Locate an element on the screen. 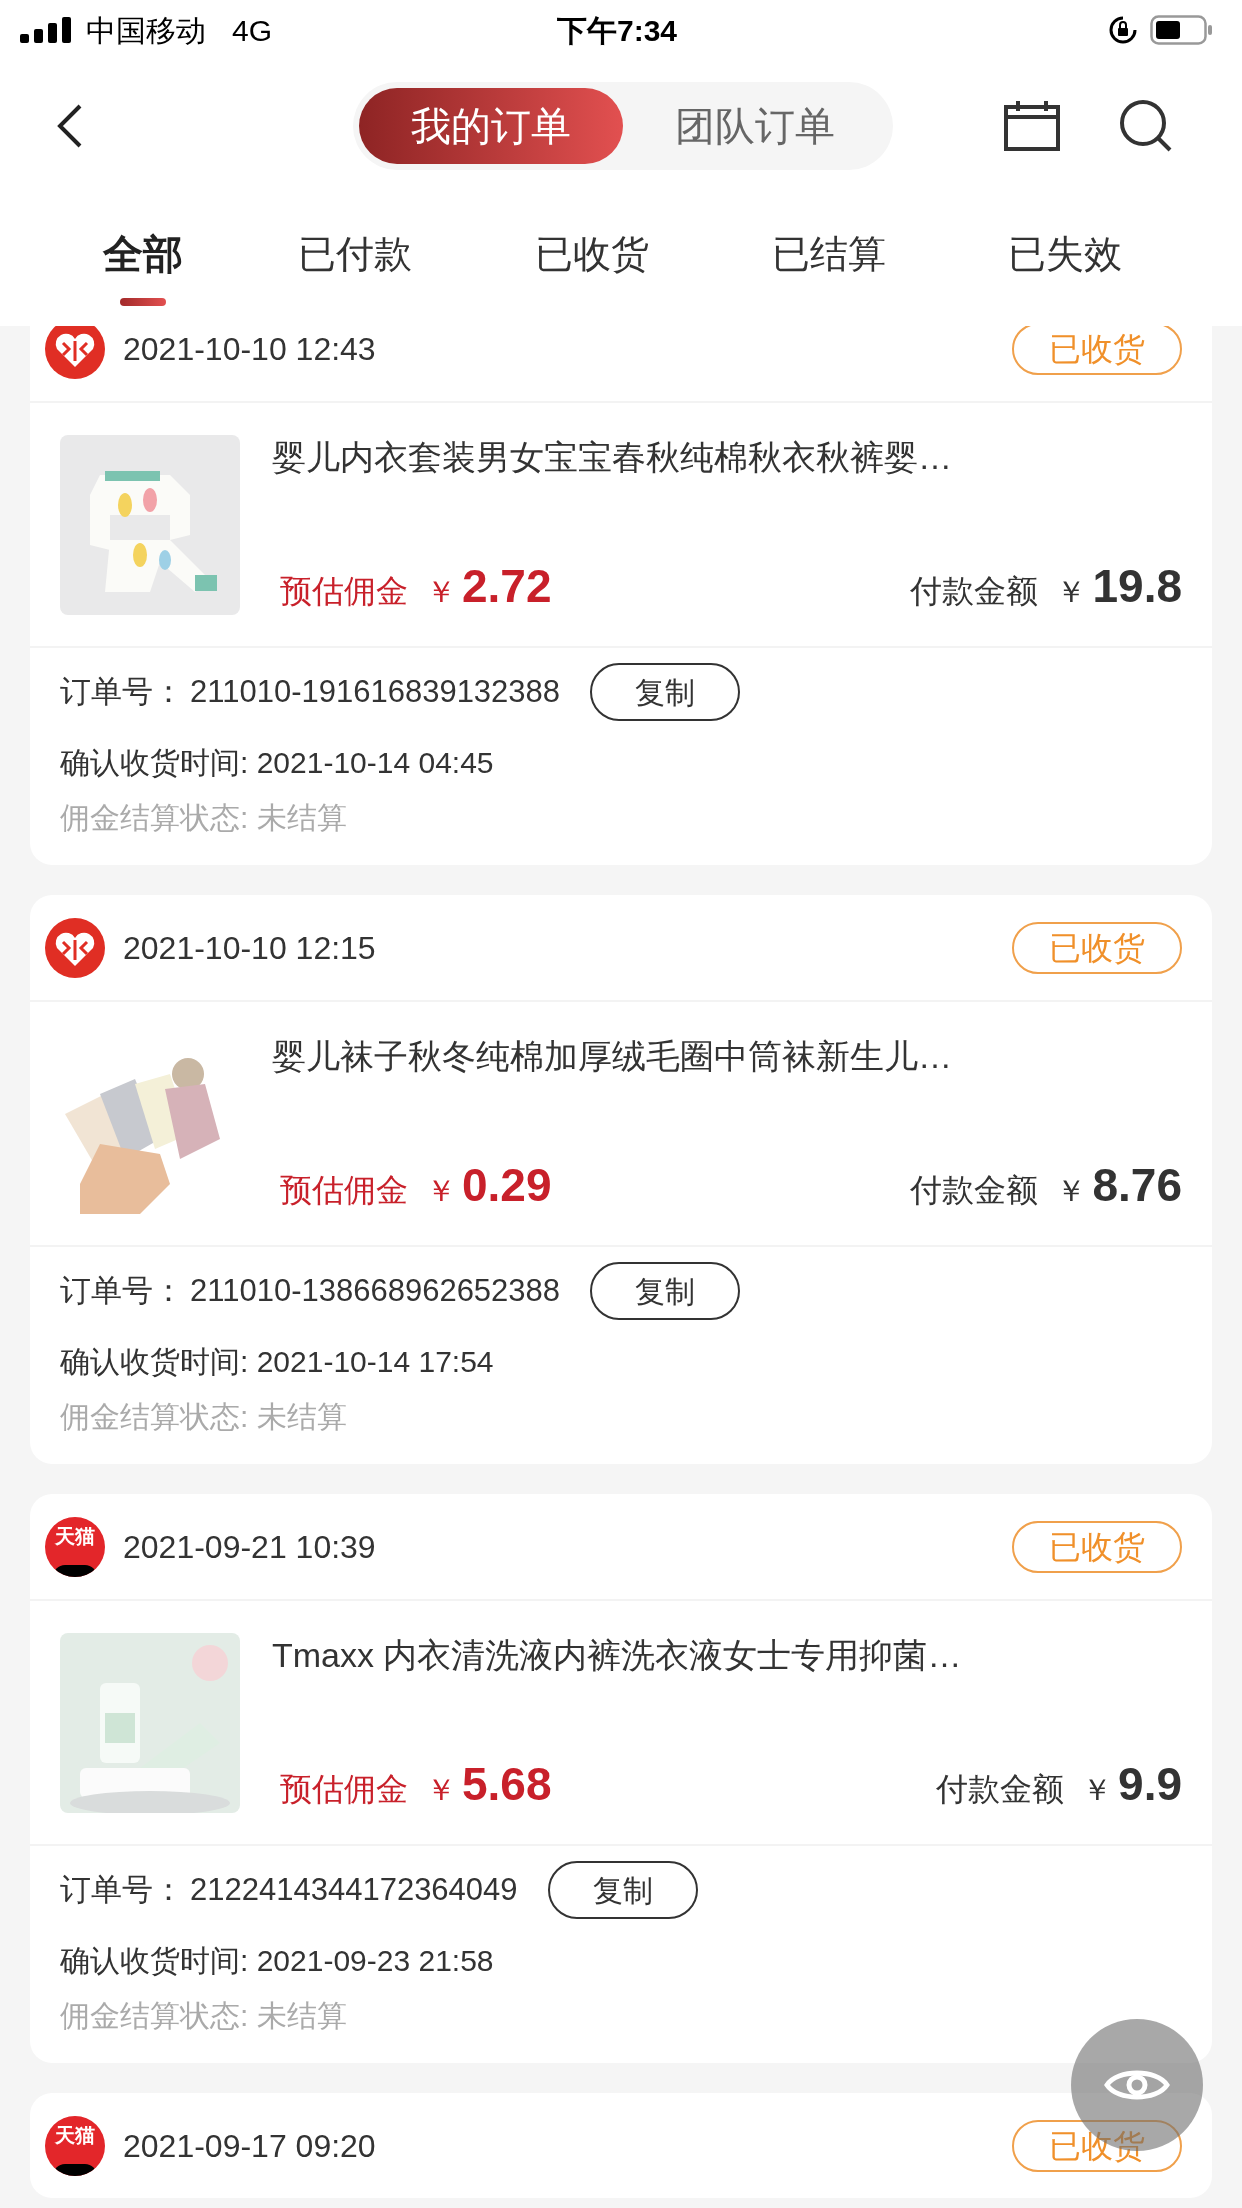 This screenshot has width=1242, height=2208. order-number: 211010-138668962652388 is located at coordinates (375, 1290).